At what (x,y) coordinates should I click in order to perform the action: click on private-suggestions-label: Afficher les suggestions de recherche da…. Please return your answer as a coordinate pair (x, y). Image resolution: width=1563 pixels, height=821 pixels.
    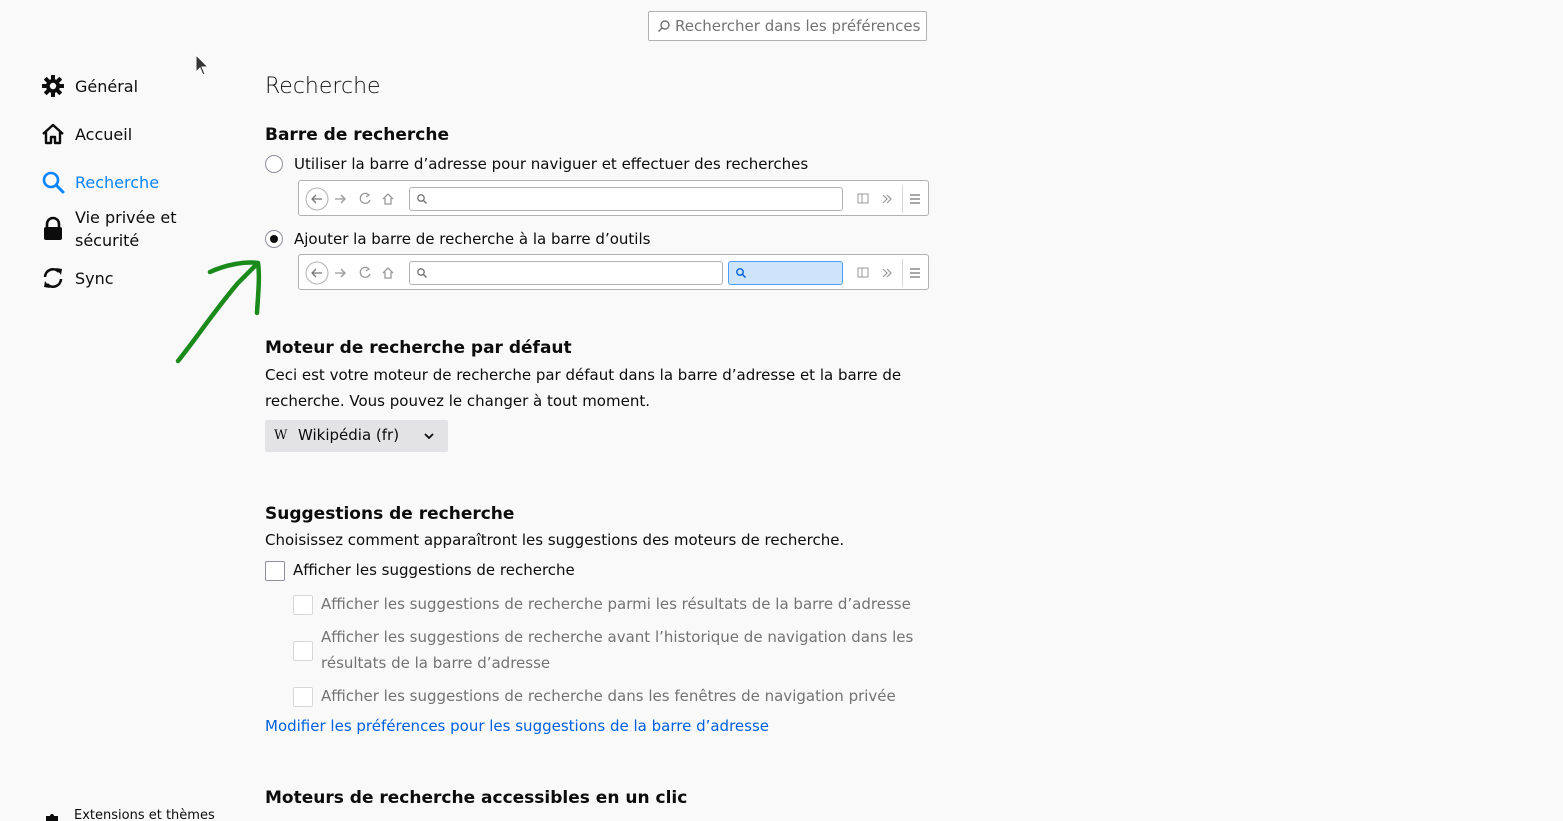
    Looking at the image, I should click on (608, 696).